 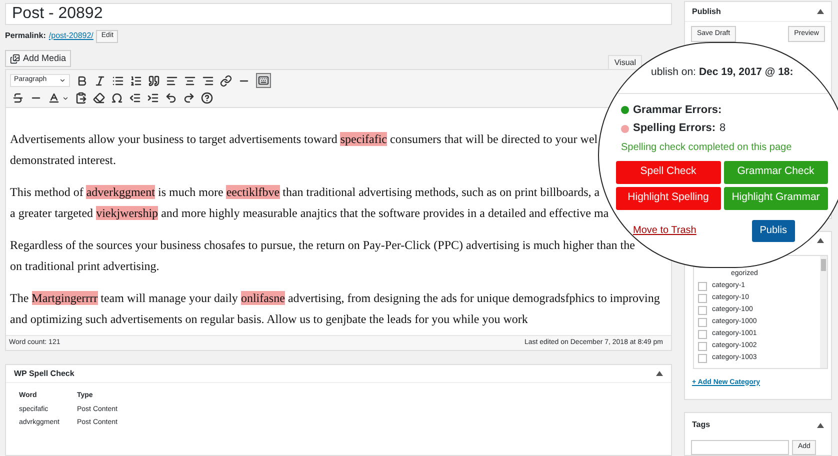 What do you see at coordinates (707, 147) in the screenshot?
I see `status-message: Spelling check completed on this page` at bounding box center [707, 147].